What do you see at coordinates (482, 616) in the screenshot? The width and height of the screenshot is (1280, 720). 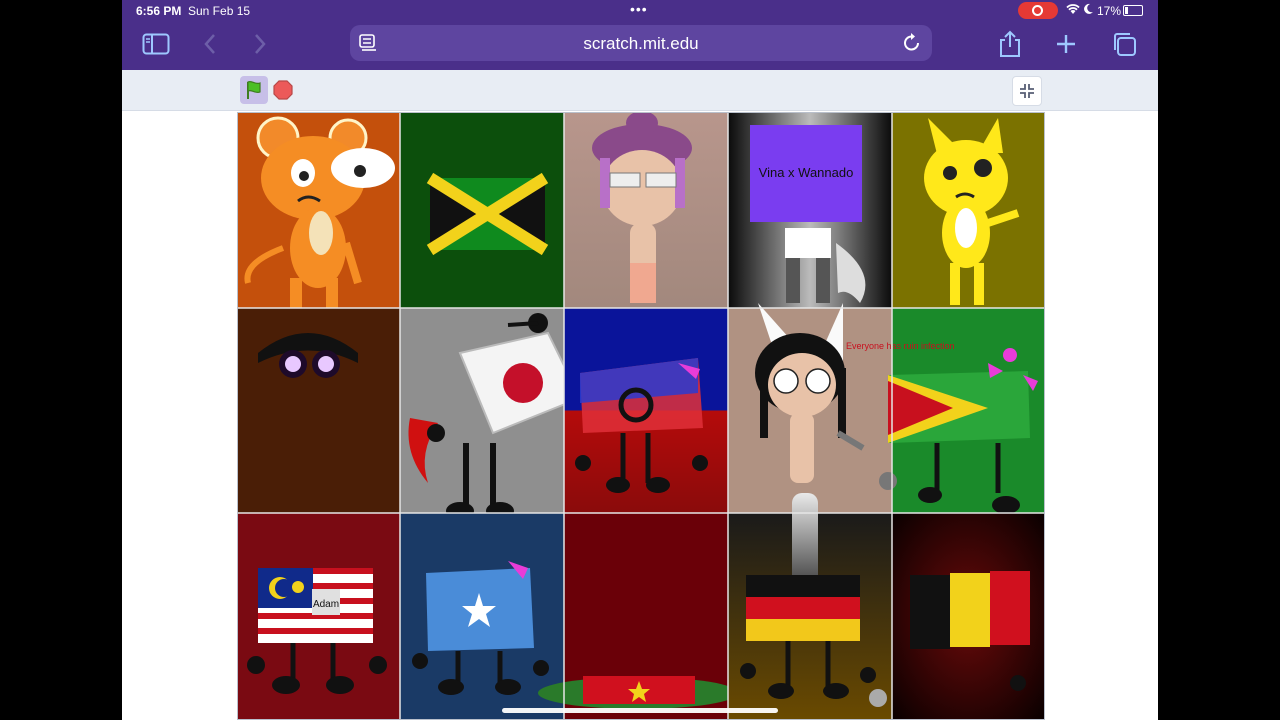 I see `tile-somalia-flag-character` at bounding box center [482, 616].